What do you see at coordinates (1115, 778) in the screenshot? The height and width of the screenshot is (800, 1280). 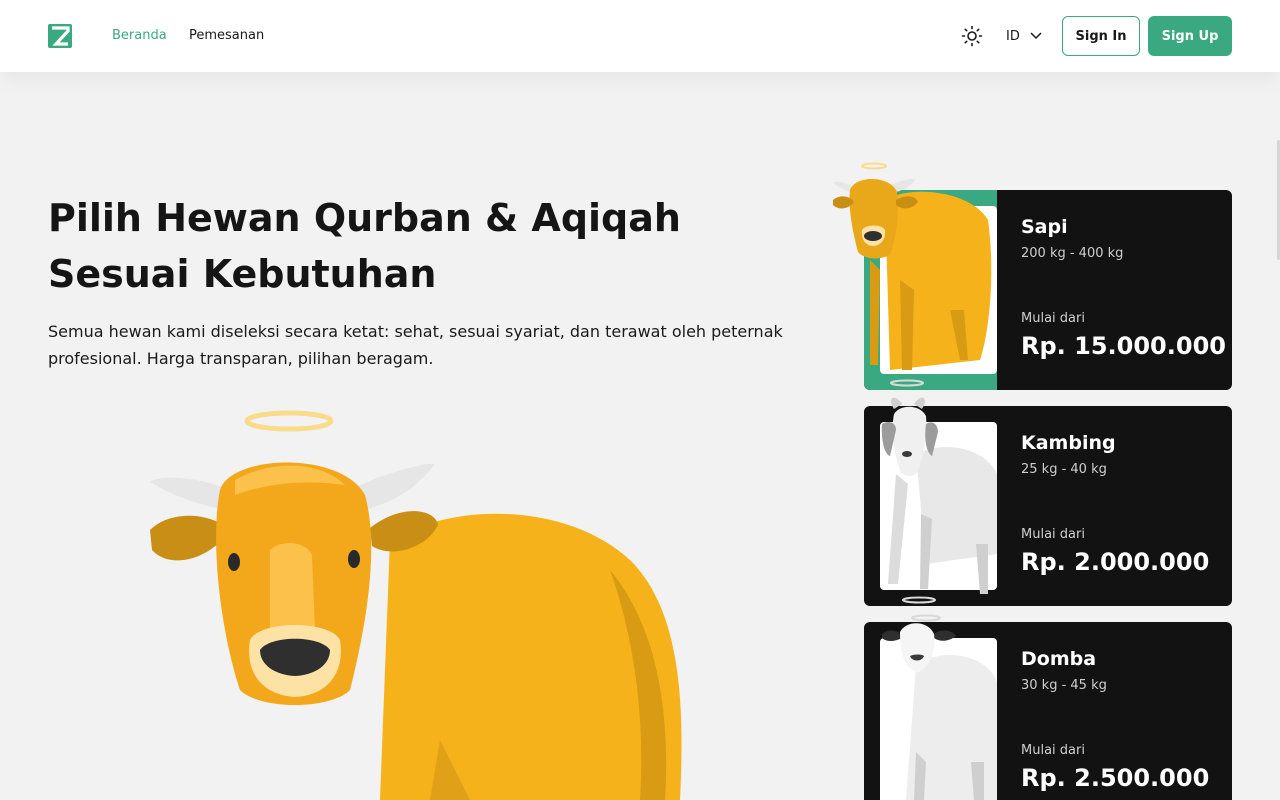 I see `card-price: Rp. 2.500.000` at bounding box center [1115, 778].